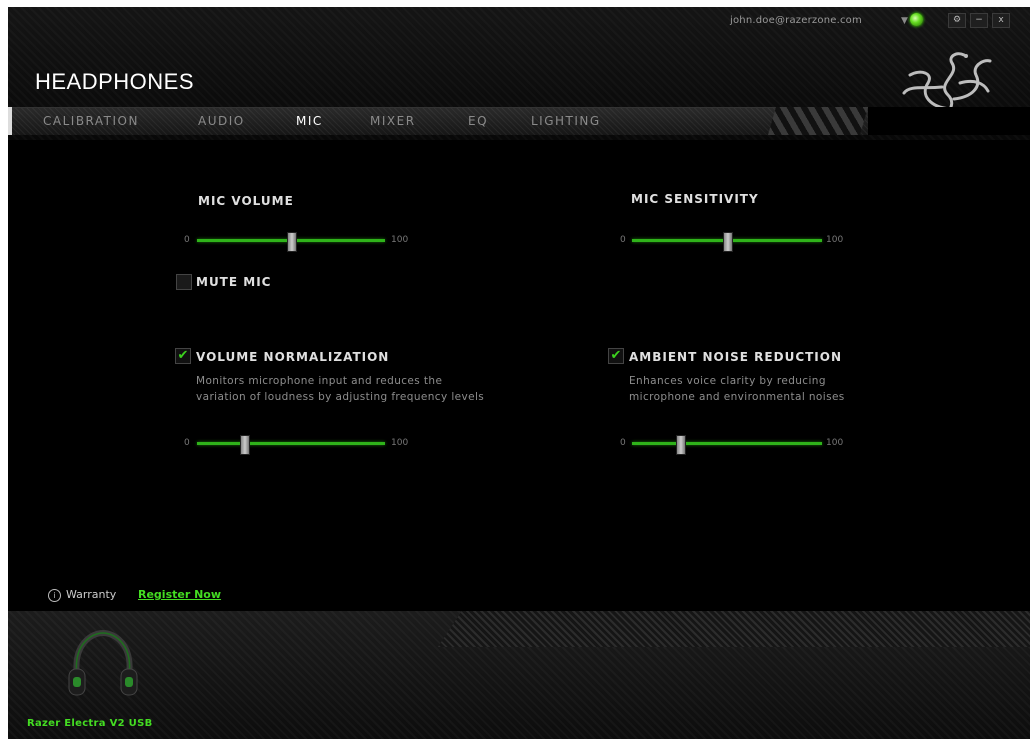 The image size is (1032, 744). I want to click on device-name: Razer Electra V2 USB, so click(90, 723).